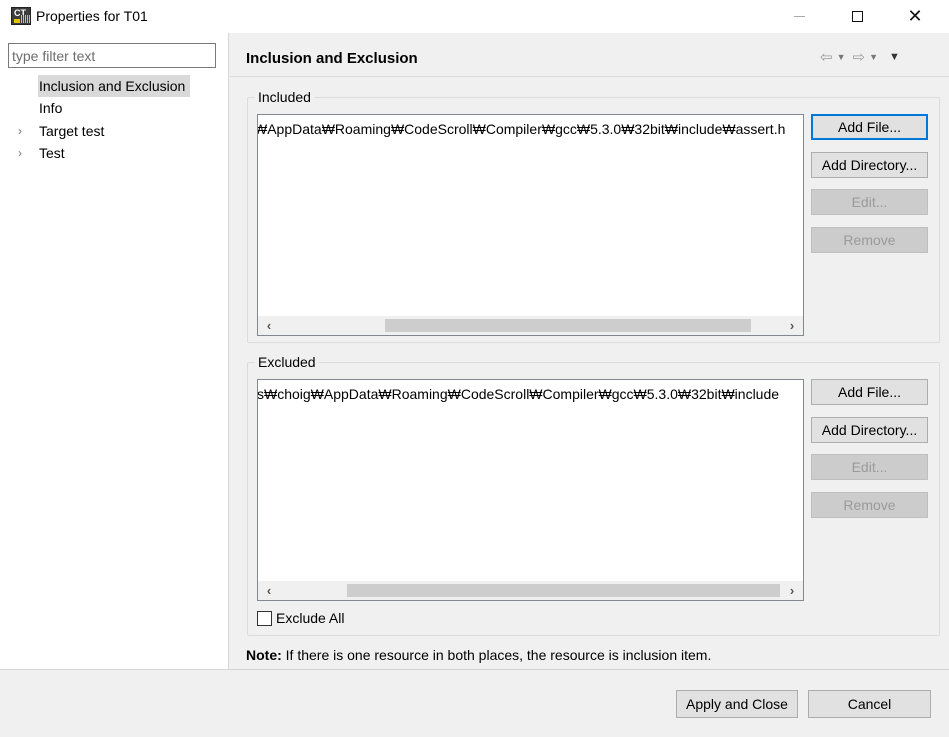 The height and width of the screenshot is (737, 949). What do you see at coordinates (52, 153) in the screenshot?
I see `tree-item-label: Test` at bounding box center [52, 153].